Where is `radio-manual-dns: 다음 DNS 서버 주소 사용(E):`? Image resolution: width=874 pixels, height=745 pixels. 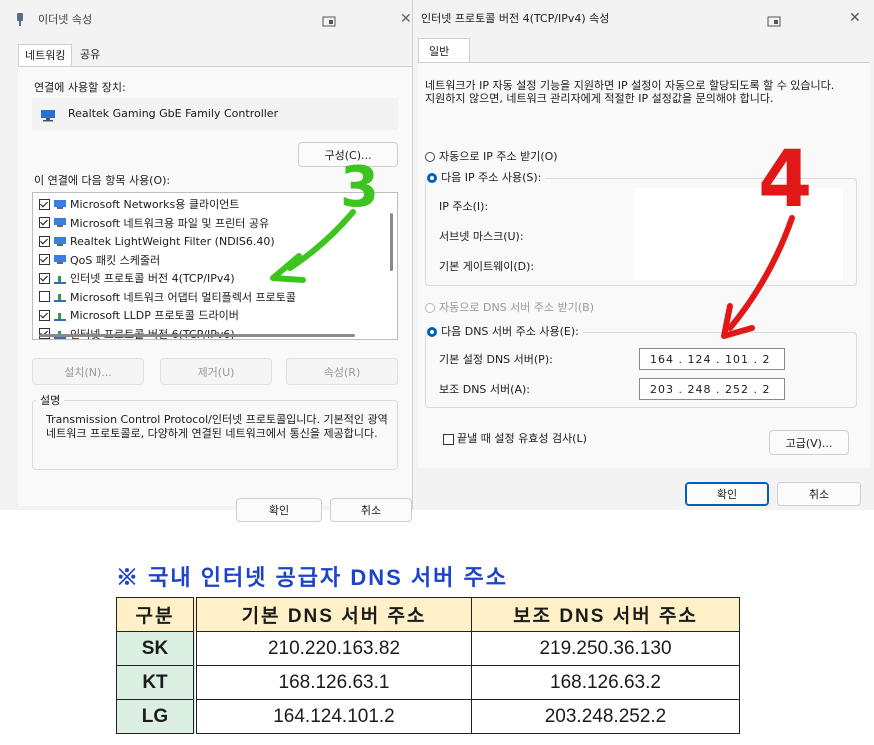 radio-manual-dns: 다음 DNS 서버 주소 사용(E): is located at coordinates (505, 332).